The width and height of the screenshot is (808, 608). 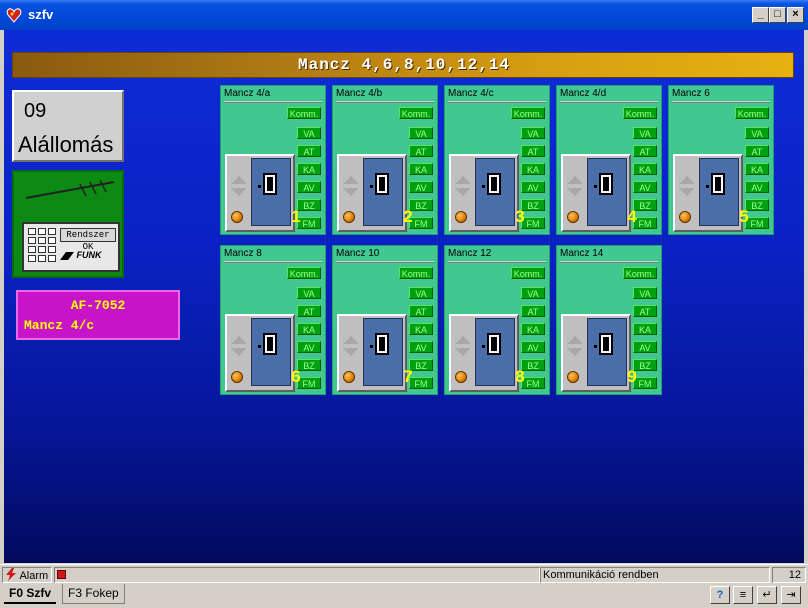 I want to click on station-number: 09, so click(x=35, y=111).